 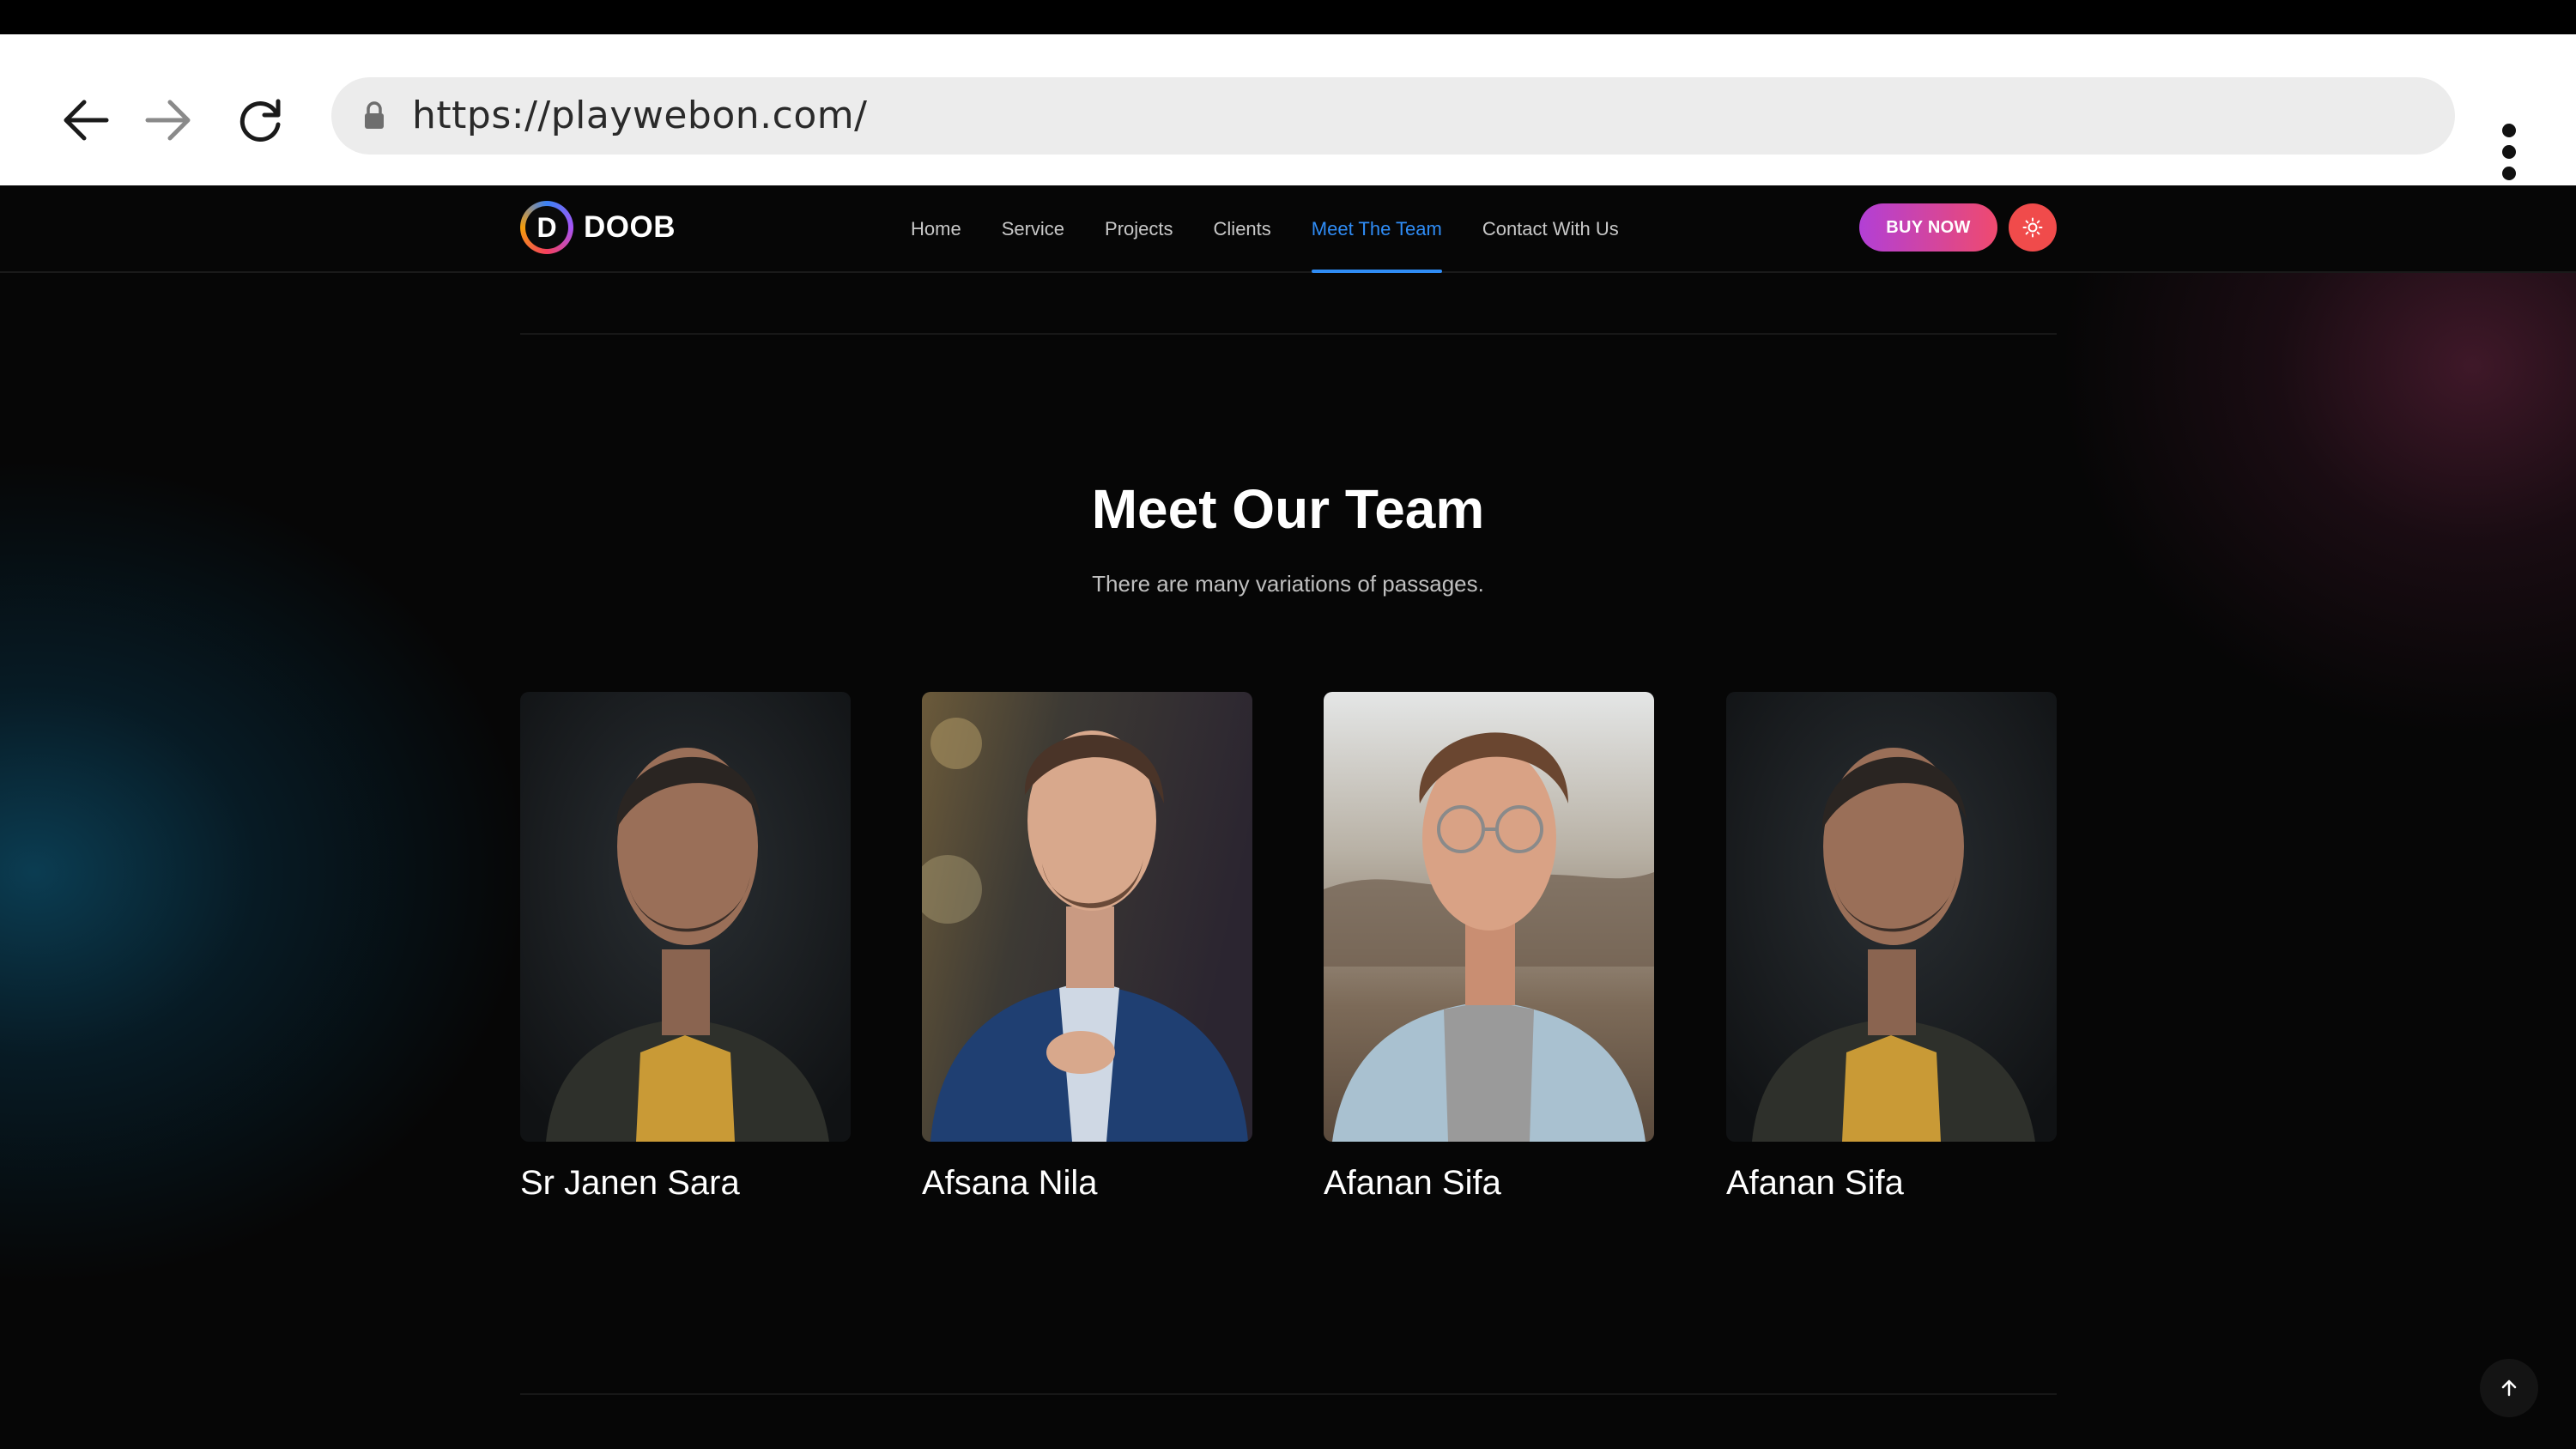 I want to click on nav-home: Home, so click(x=936, y=229).